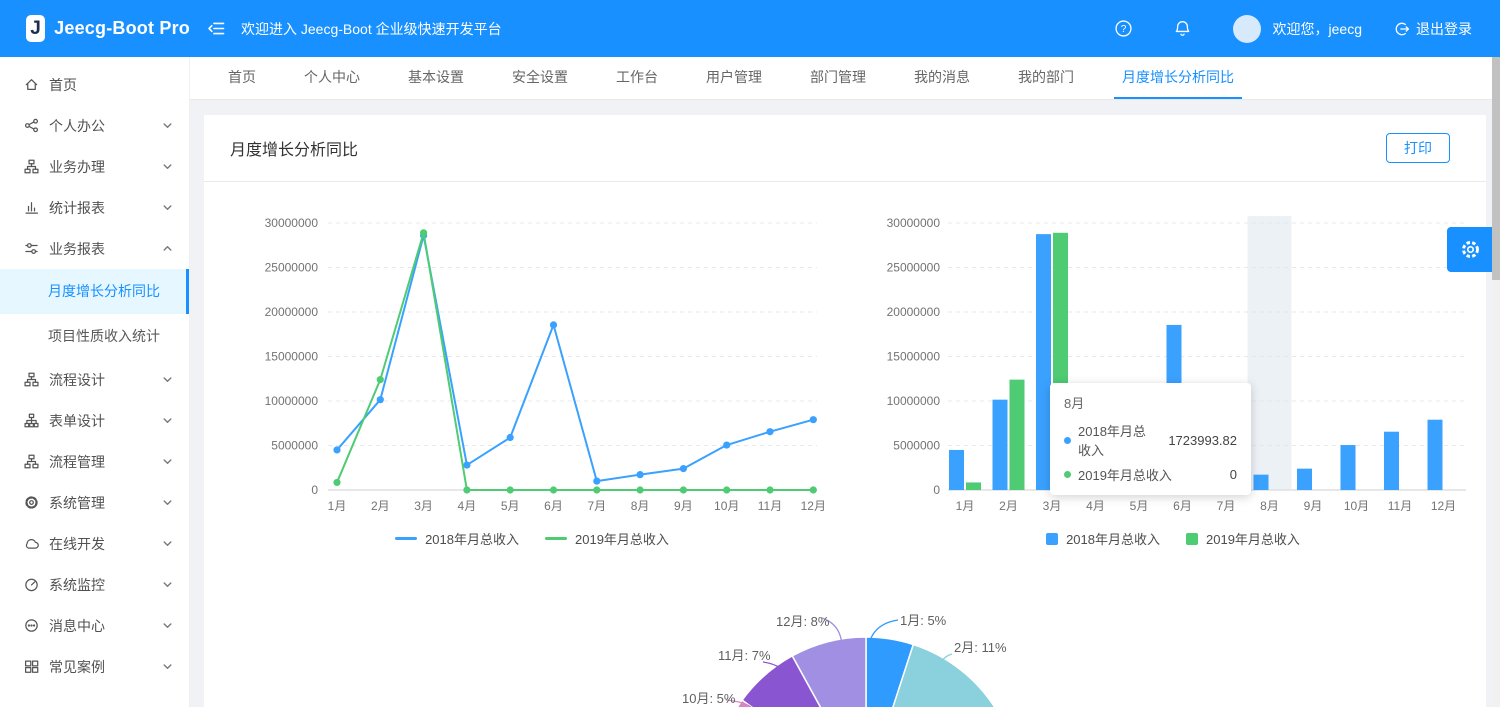  Describe the element at coordinates (965, 506) in the screenshot. I see `svg-text: 1月` at that location.